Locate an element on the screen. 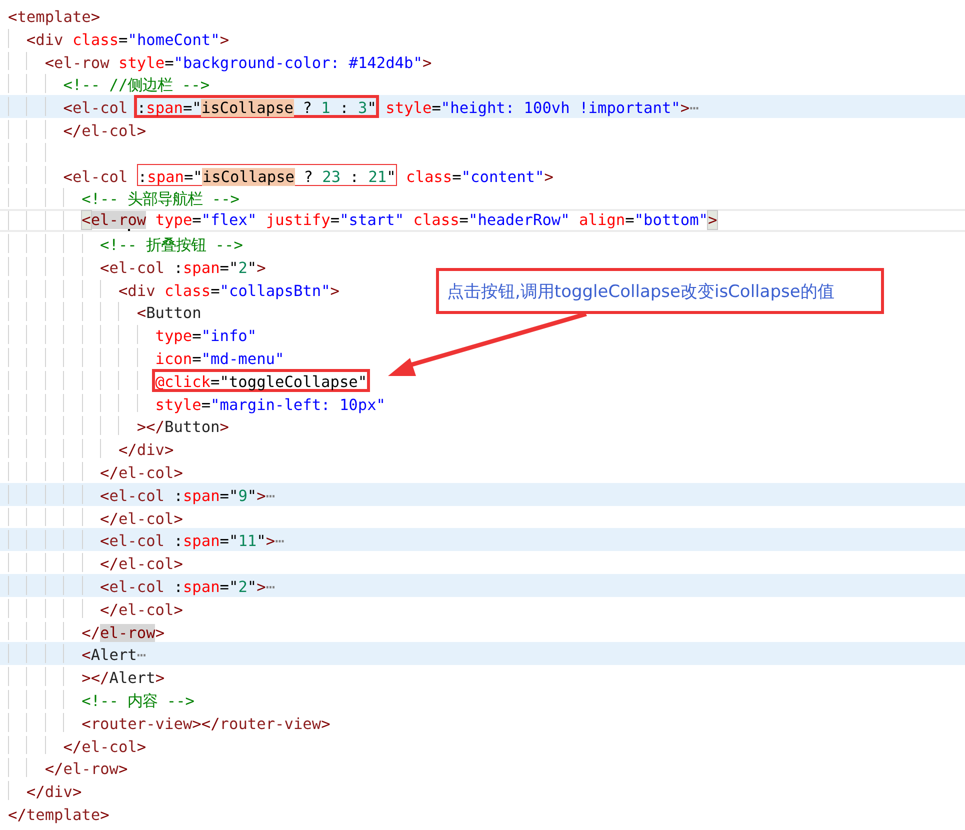  annotation-box: @click="toggleCollapse" is located at coordinates (261, 380).